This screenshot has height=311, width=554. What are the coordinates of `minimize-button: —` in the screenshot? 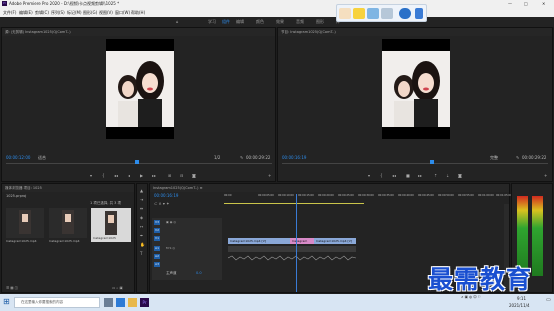 It's located at (510, 4).